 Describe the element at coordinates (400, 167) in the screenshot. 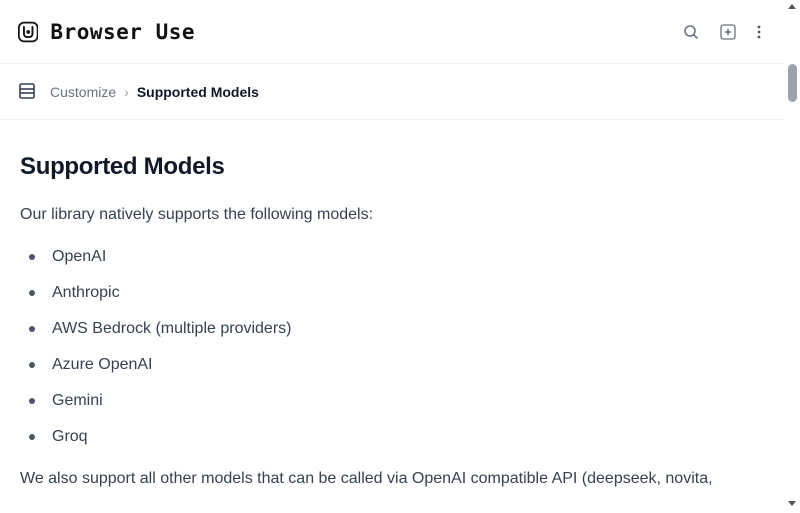

I see `page-title: Supported Models` at that location.